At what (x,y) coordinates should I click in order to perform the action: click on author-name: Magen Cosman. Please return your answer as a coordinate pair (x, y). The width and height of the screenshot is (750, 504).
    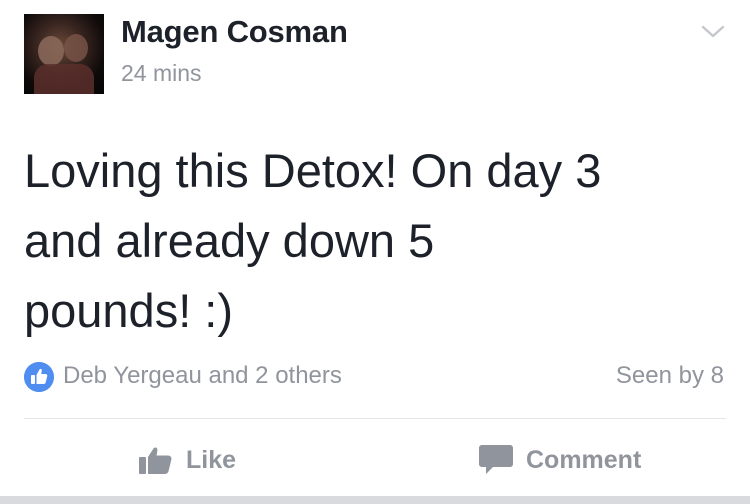
    Looking at the image, I should click on (234, 32).